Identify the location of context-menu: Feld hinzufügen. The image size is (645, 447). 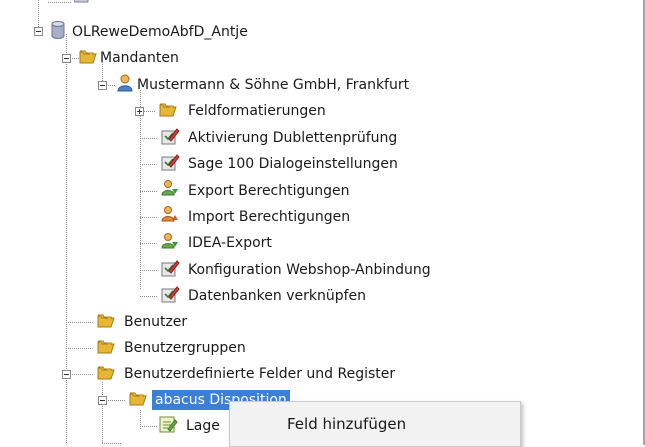
(375, 424).